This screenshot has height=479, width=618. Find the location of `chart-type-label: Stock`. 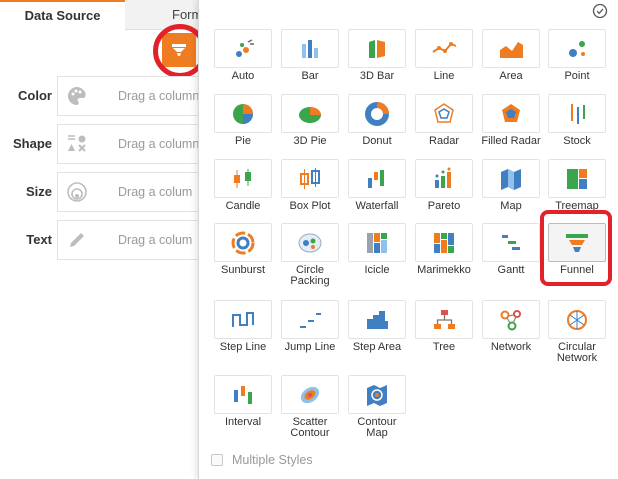

chart-type-label: Stock is located at coordinates (577, 141).